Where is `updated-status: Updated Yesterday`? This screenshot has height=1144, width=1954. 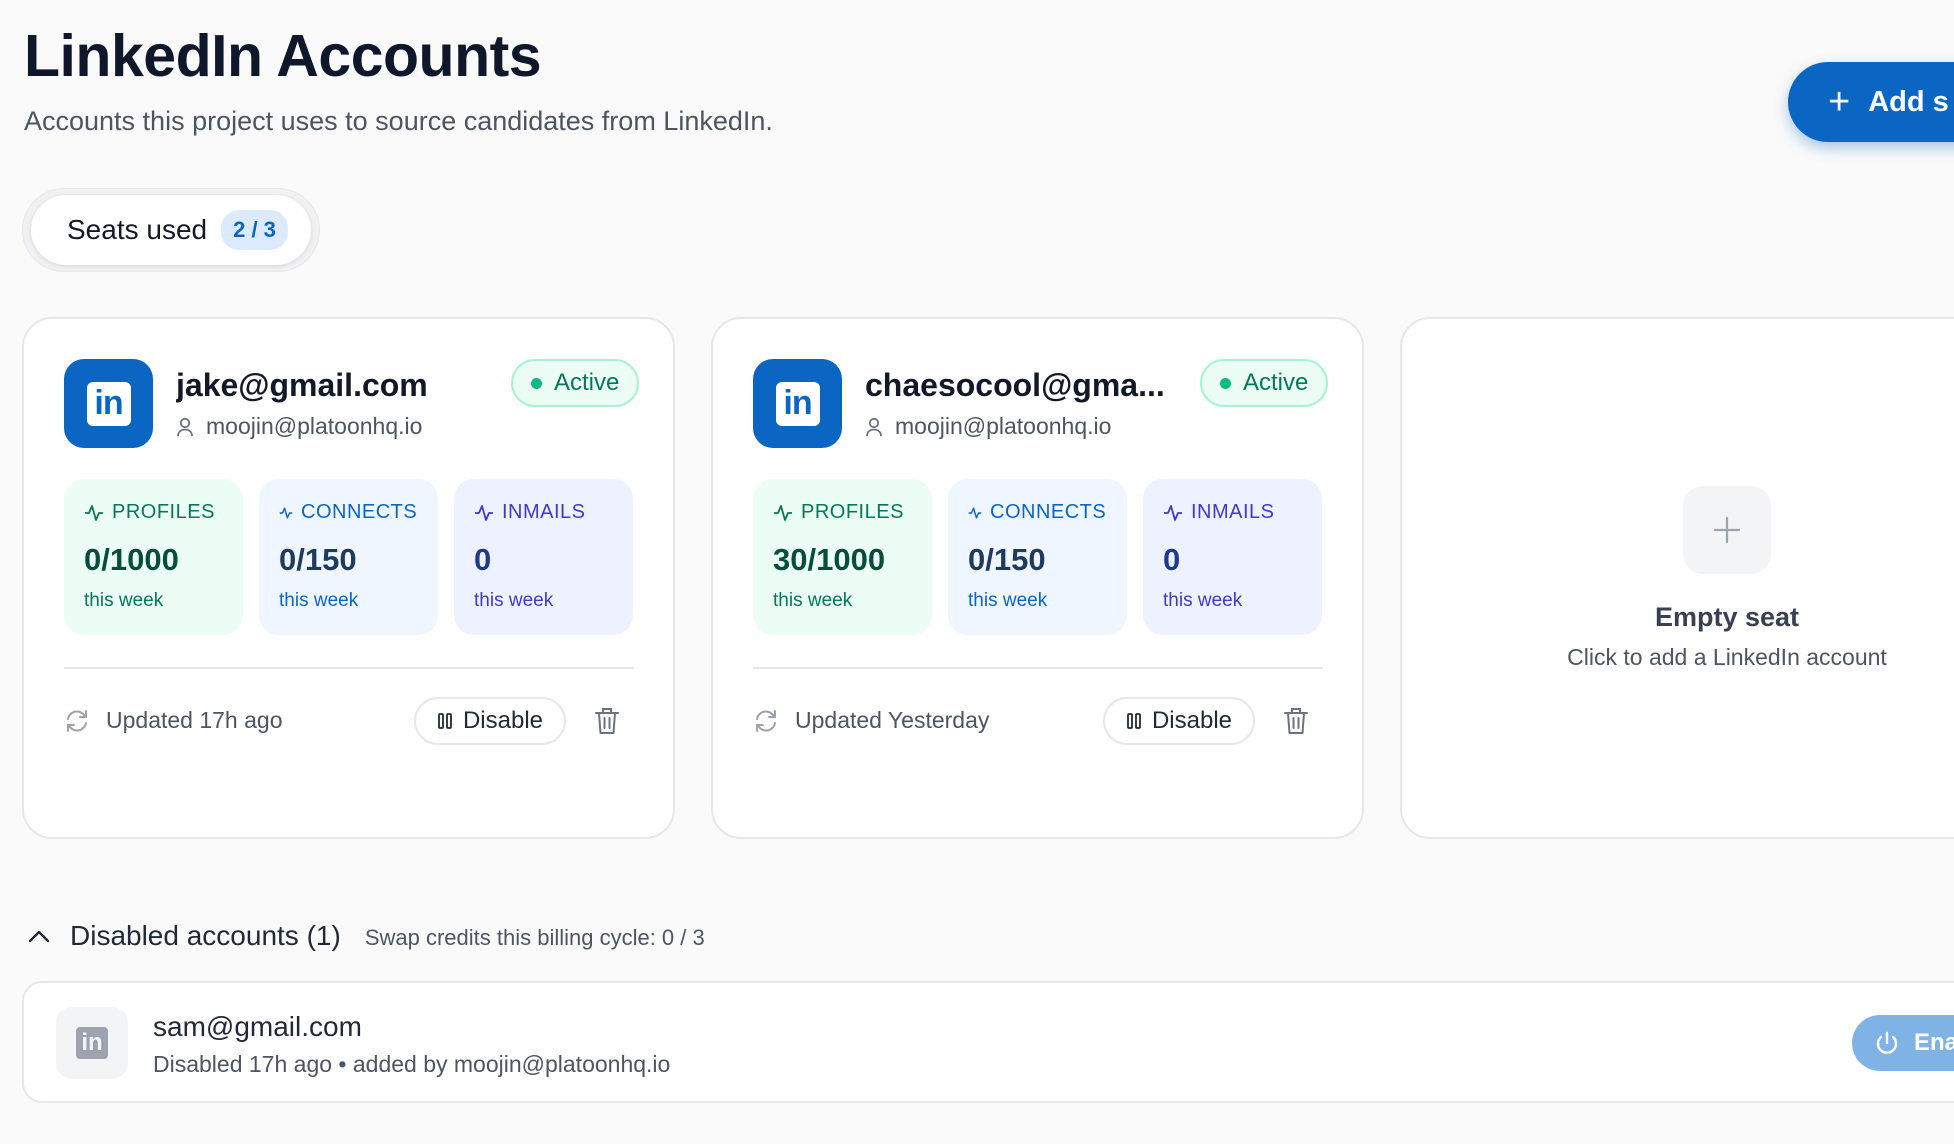
updated-status: Updated Yesterday is located at coordinates (871, 720).